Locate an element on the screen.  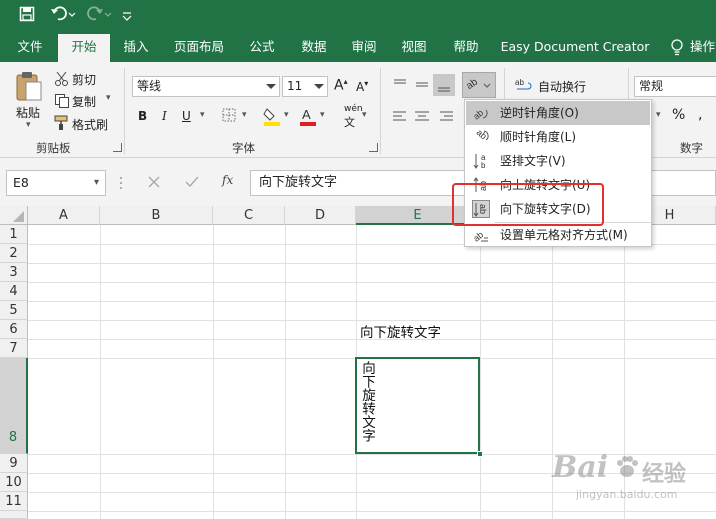
menu-item-label: 设置单元格对齐方式(M) is located at coordinates (564, 235).